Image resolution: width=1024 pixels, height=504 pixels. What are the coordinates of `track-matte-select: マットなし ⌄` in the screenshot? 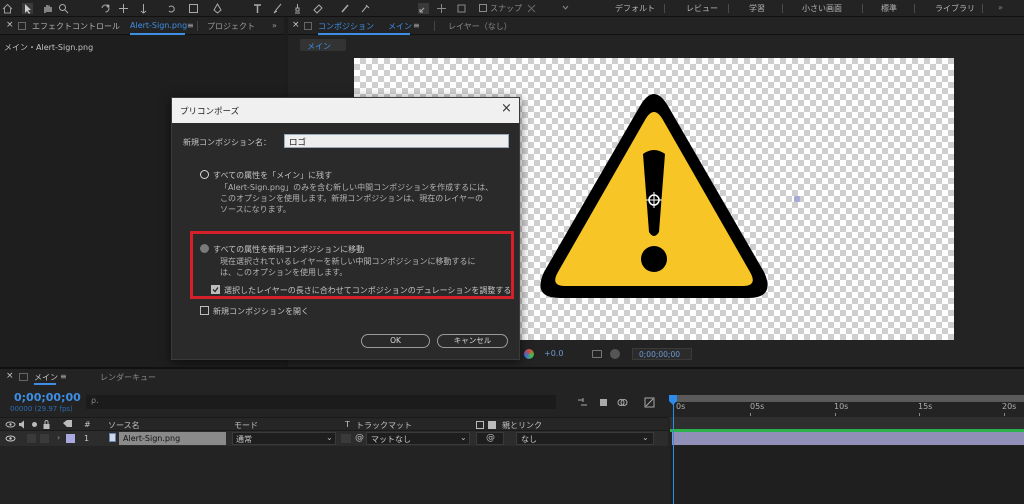 It's located at (418, 438).